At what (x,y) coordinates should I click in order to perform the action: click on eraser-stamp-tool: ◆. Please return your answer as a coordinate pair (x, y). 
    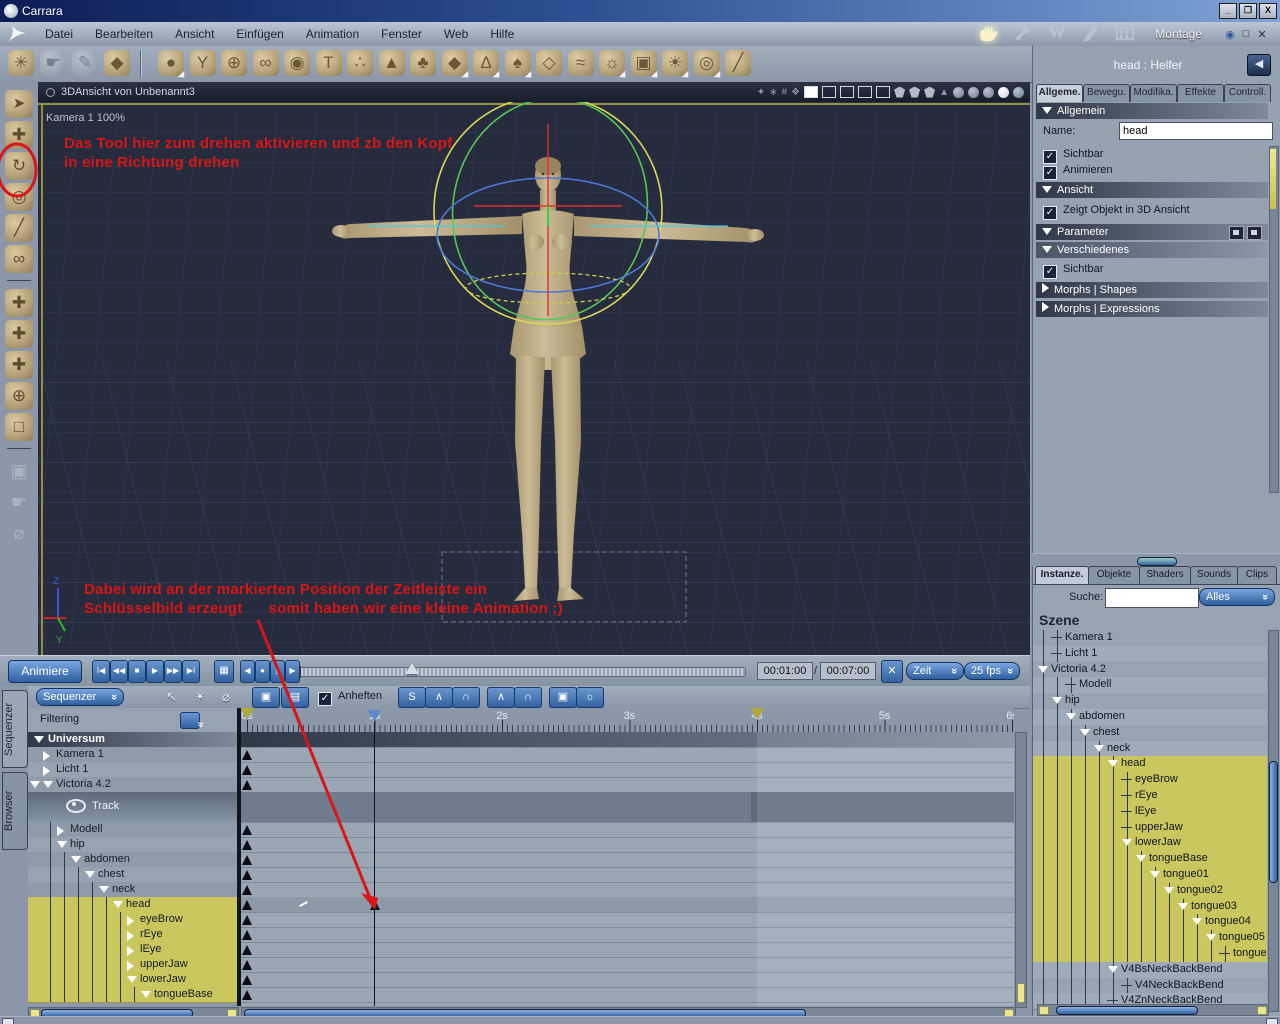
    Looking at the image, I should click on (117, 63).